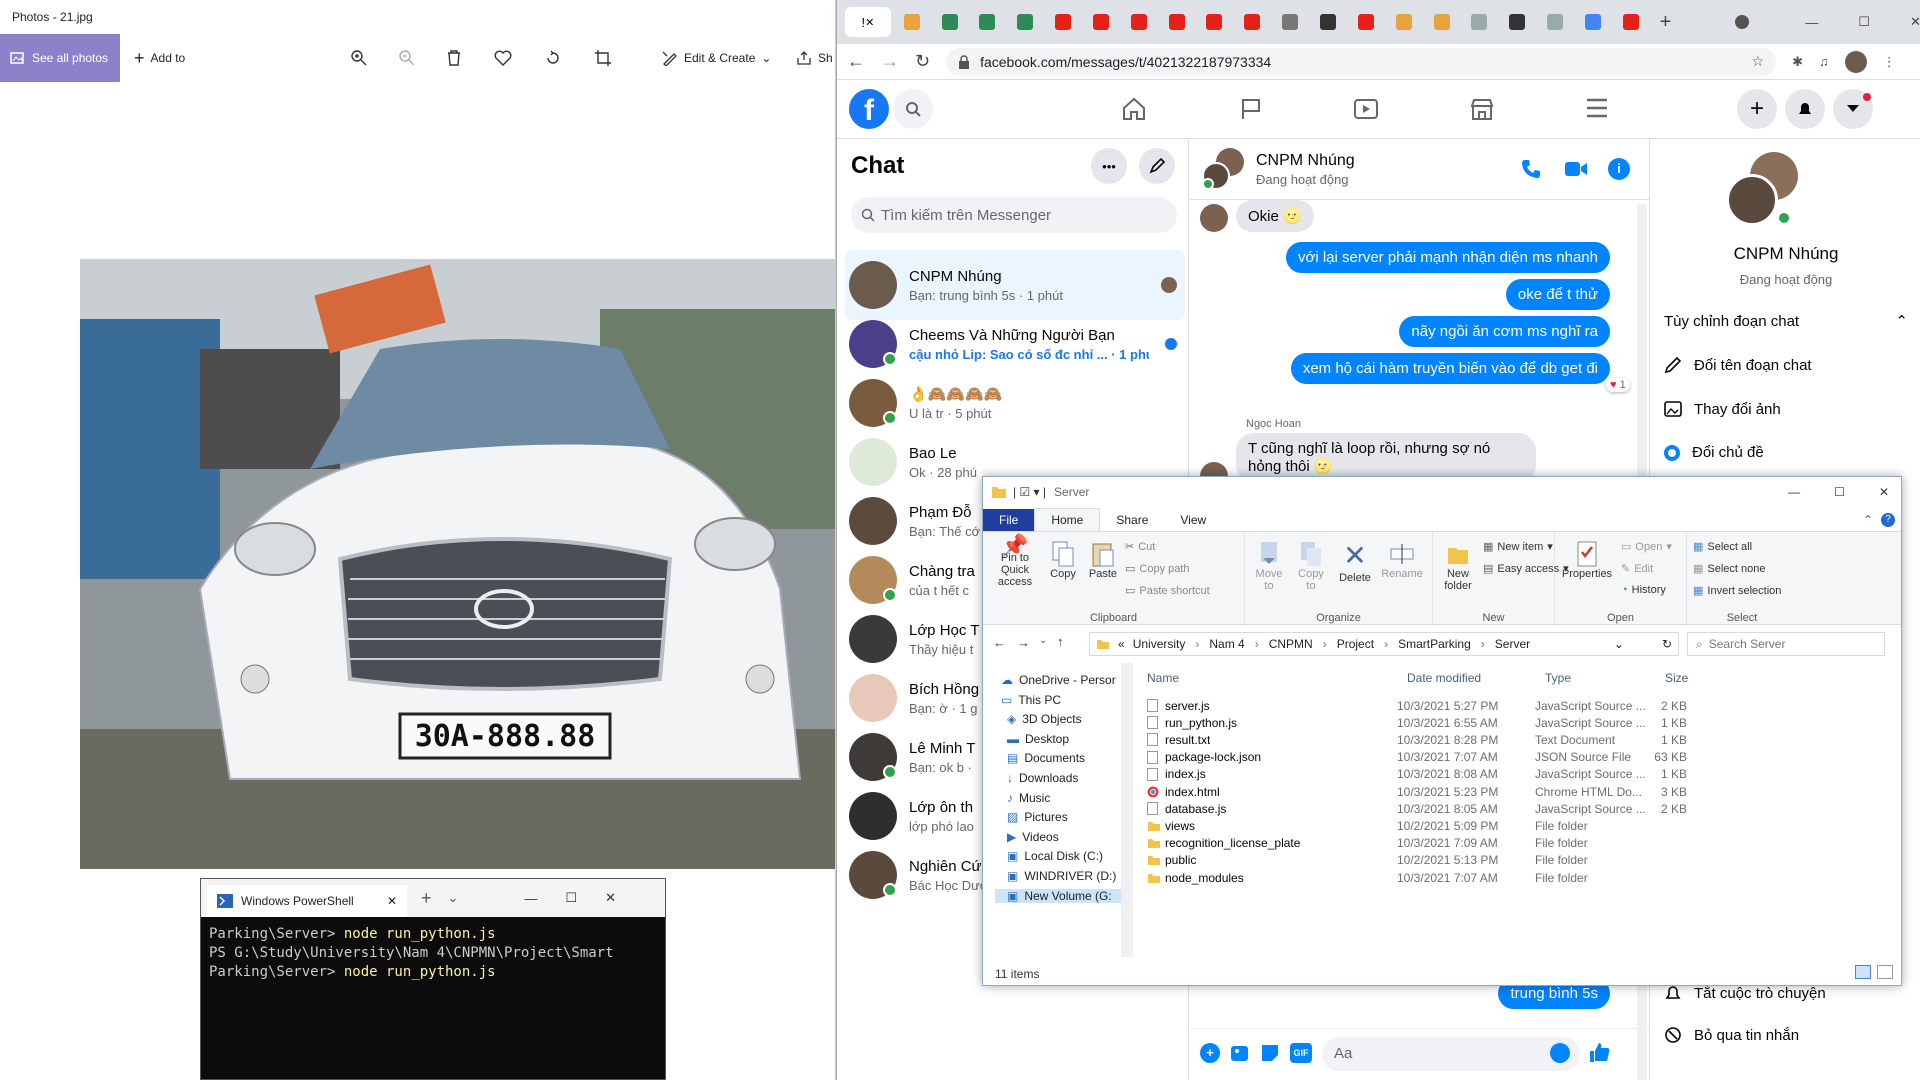 Image resolution: width=1920 pixels, height=1080 pixels. What do you see at coordinates (1531, 169) in the screenshot?
I see `voice-call-icon` at bounding box center [1531, 169].